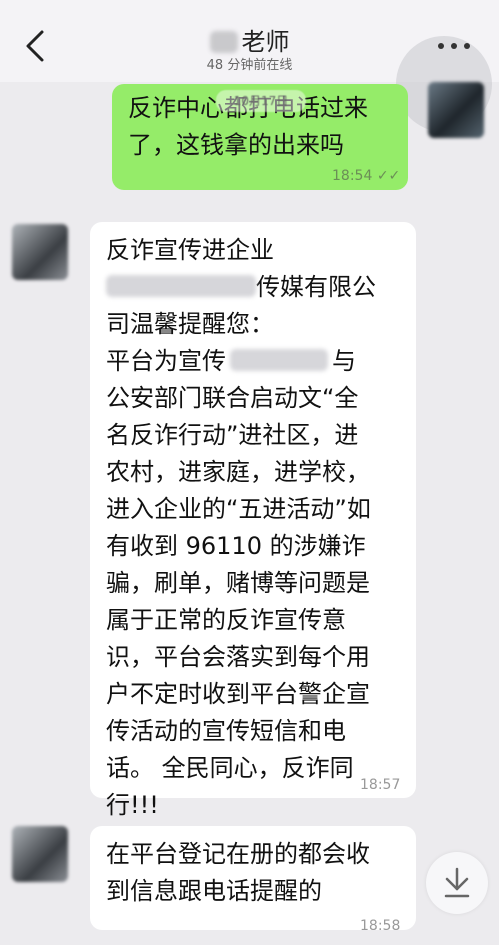 Image resolution: width=499 pixels, height=945 pixels. What do you see at coordinates (380, 926) in the screenshot?
I see `message-time: 18:58` at bounding box center [380, 926].